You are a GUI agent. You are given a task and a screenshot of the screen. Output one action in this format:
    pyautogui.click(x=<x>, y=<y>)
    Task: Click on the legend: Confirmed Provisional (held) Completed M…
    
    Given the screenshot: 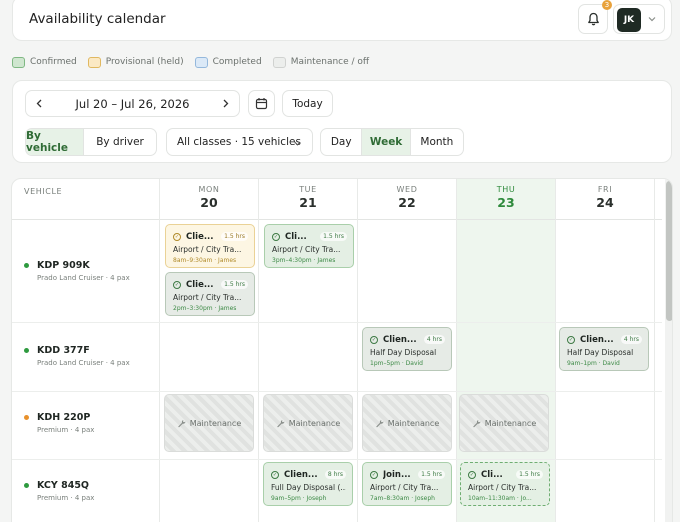 What is the action you would take?
    pyautogui.click(x=196, y=62)
    